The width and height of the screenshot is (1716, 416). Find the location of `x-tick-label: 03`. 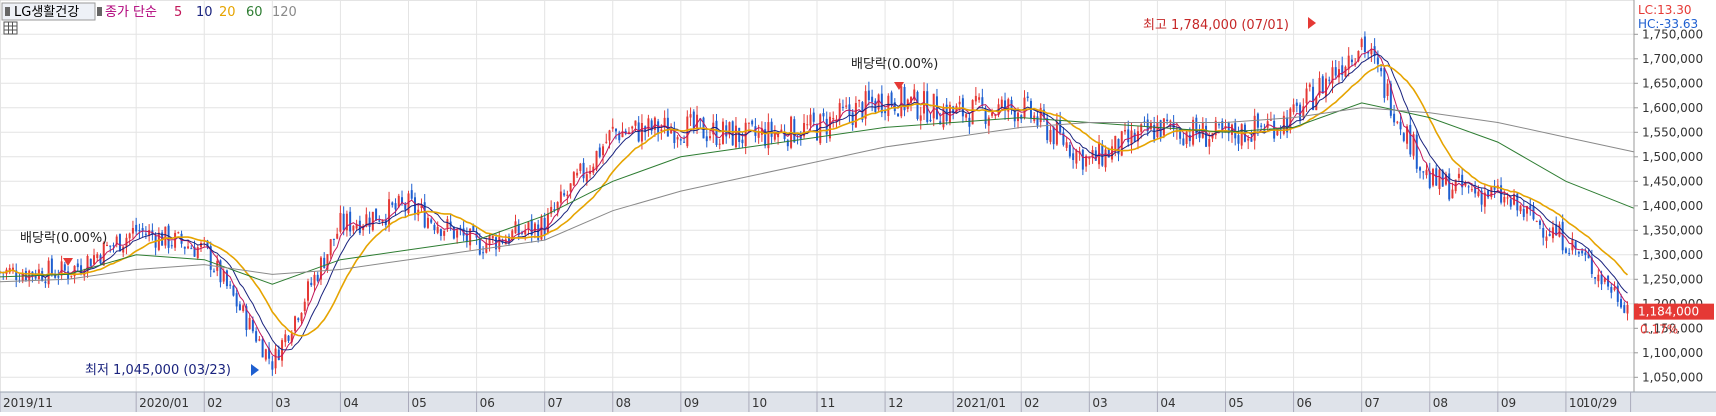

x-tick-label: 03 is located at coordinates (282, 403).